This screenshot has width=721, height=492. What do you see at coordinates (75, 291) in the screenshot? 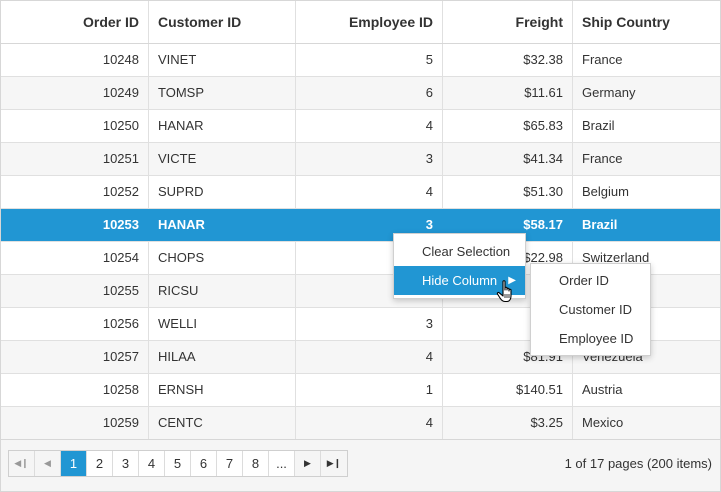
I see `cell-order-id: 10255` at bounding box center [75, 291].